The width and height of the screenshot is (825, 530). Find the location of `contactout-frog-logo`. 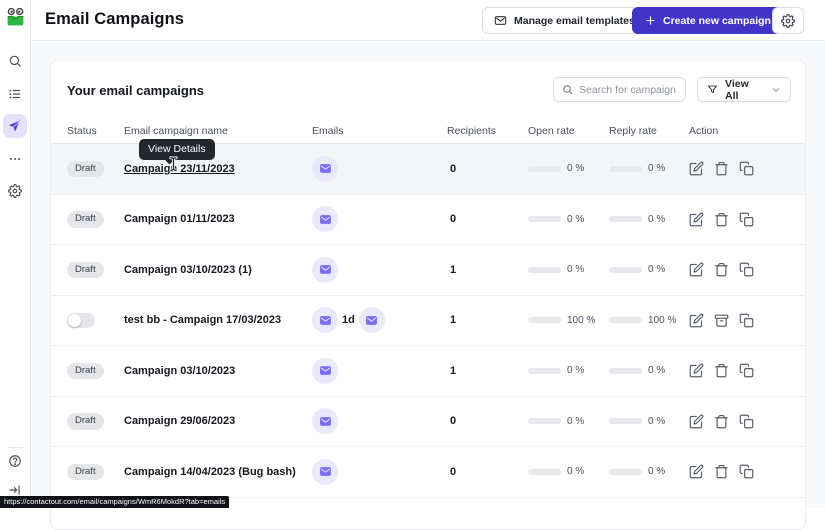

contactout-frog-logo is located at coordinates (15, 17).